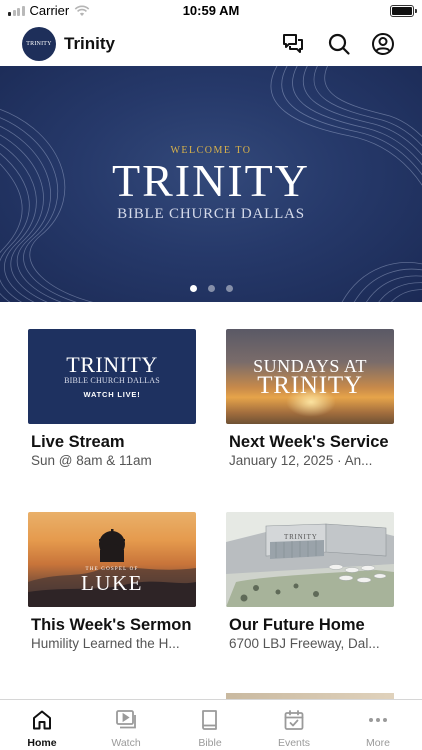 The width and height of the screenshot is (422, 750). I want to click on hero-title: TRINITY, so click(211, 180).